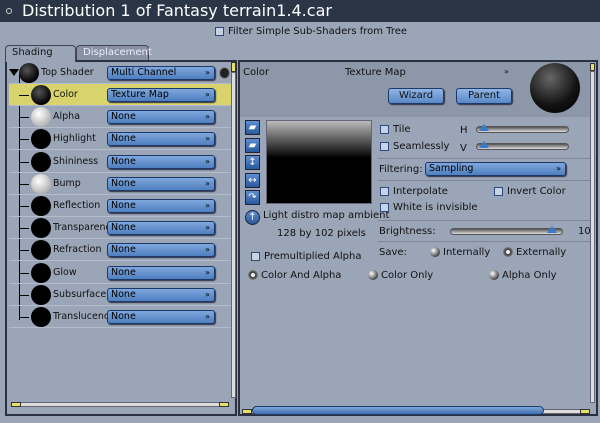 This screenshot has height=423, width=600. What do you see at coordinates (321, 233) in the screenshot?
I see `image-size: 128 by 102 pixels` at bounding box center [321, 233].